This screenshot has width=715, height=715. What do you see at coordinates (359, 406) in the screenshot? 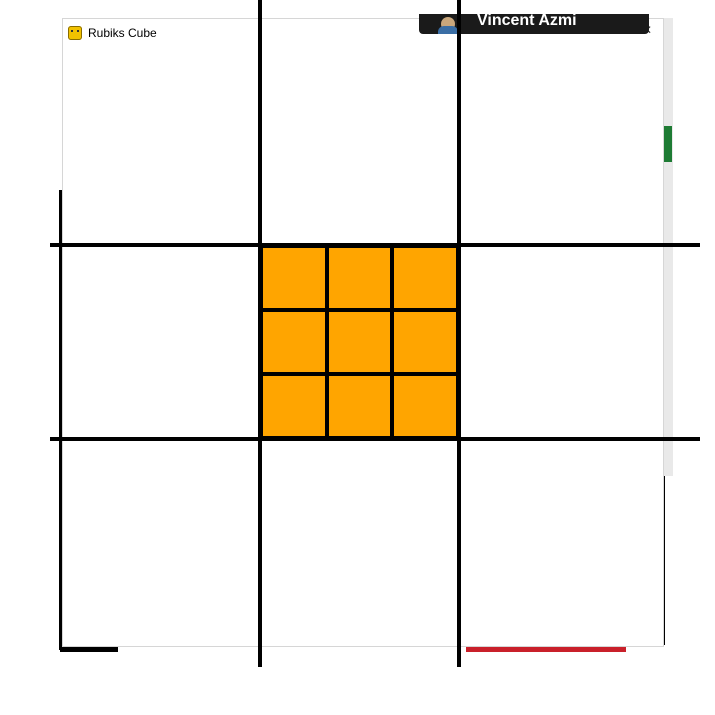
I see `sticker-r2-c1` at bounding box center [359, 406].